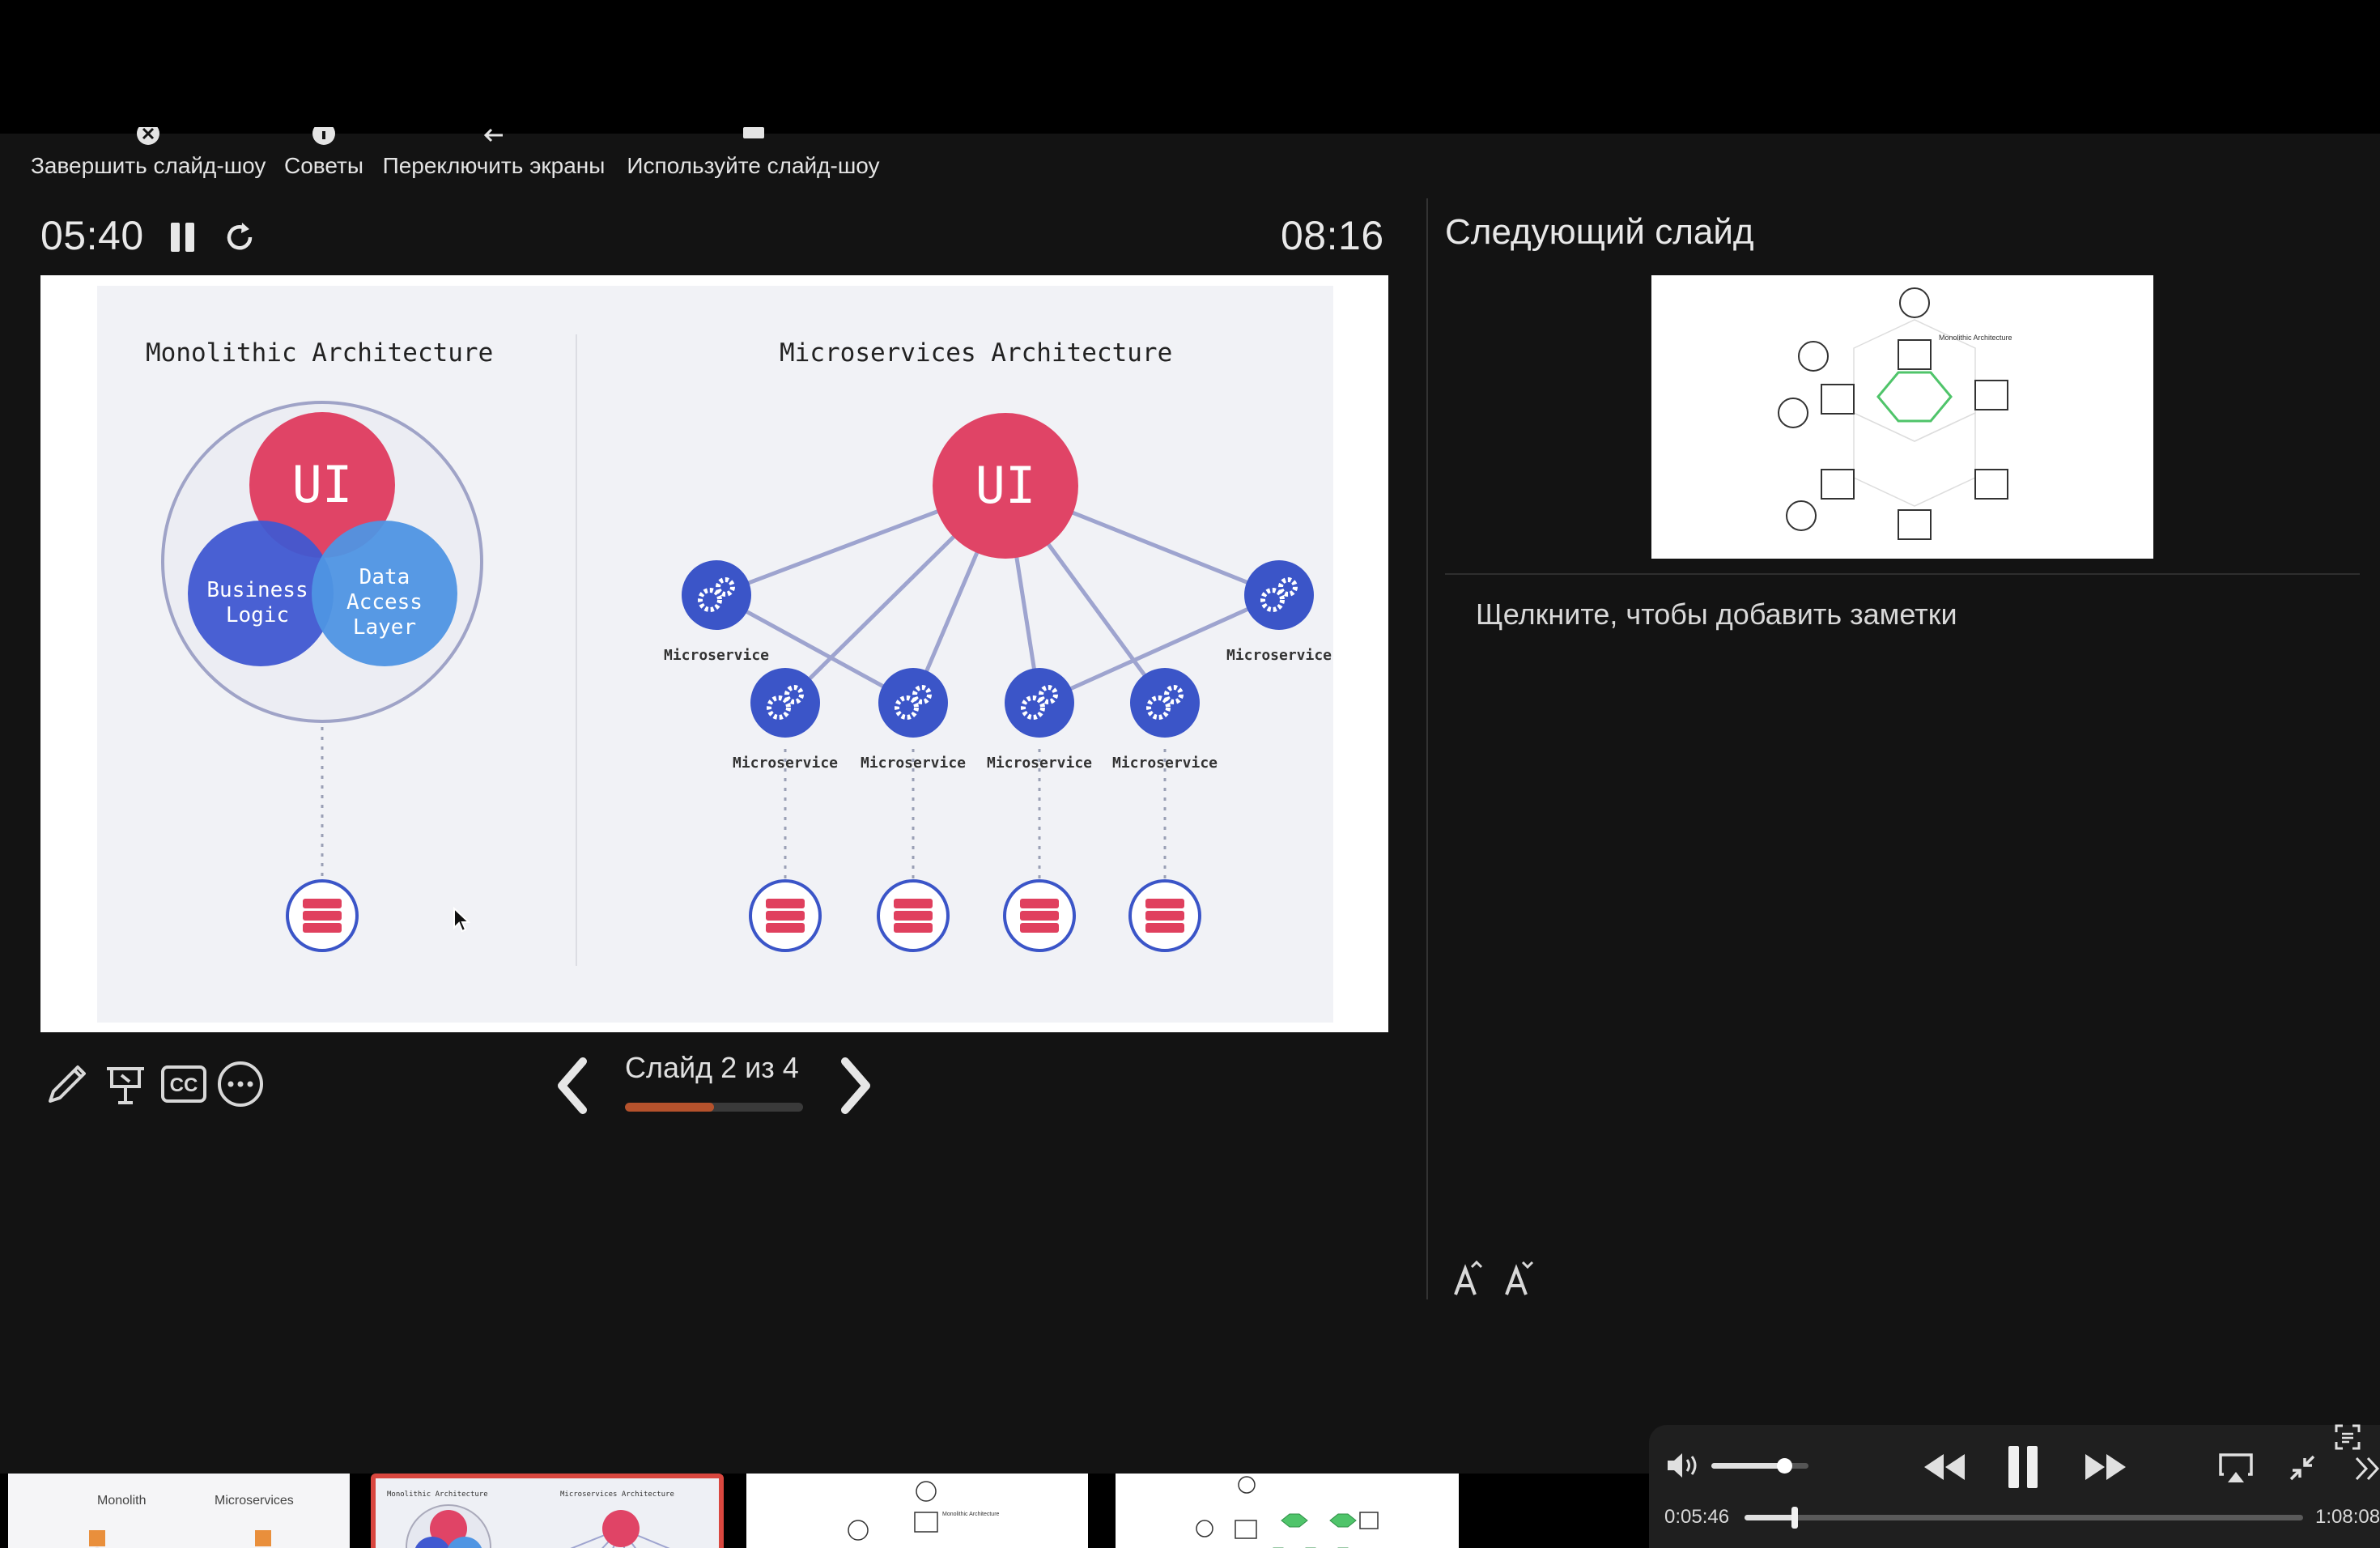 This screenshot has width=2380, height=1548. What do you see at coordinates (753, 132) in the screenshot?
I see `slideshow-icon` at bounding box center [753, 132].